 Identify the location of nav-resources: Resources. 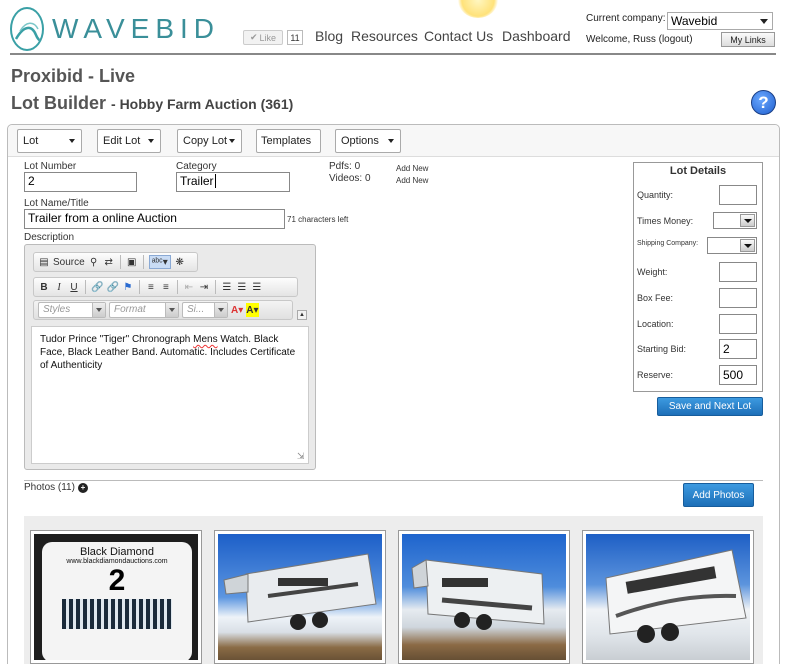
(384, 36).